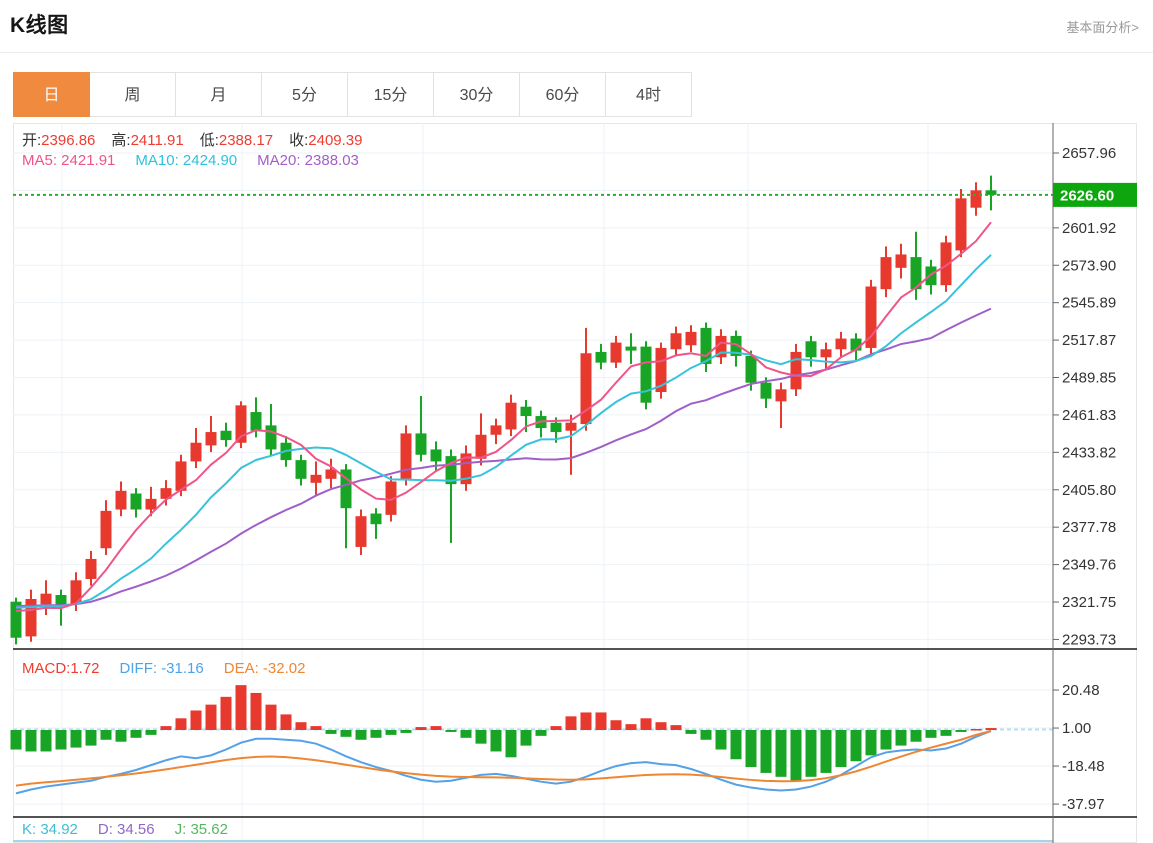 This screenshot has width=1153, height=843. What do you see at coordinates (51, 94) in the screenshot?
I see `tab-day: 日` at bounding box center [51, 94].